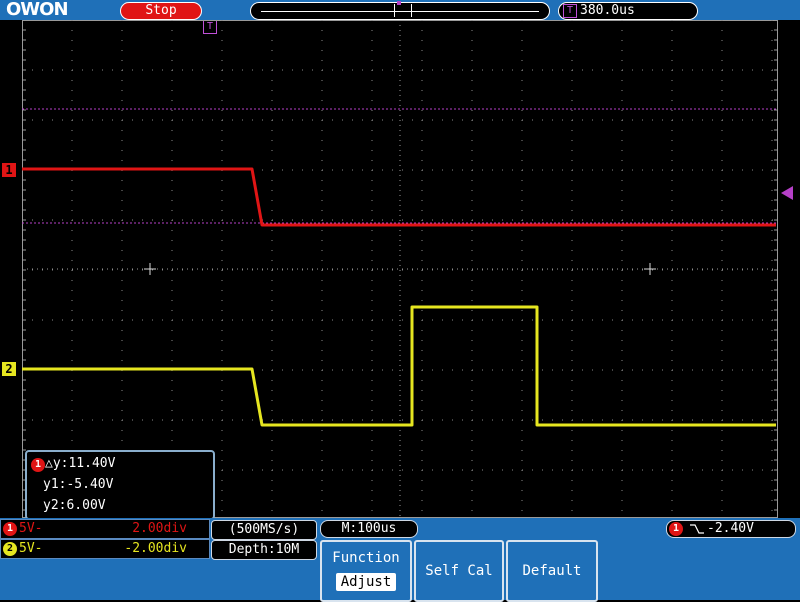 Image resolution: width=800 pixels, height=602 pixels. I want to click on default-label: Default, so click(552, 571).